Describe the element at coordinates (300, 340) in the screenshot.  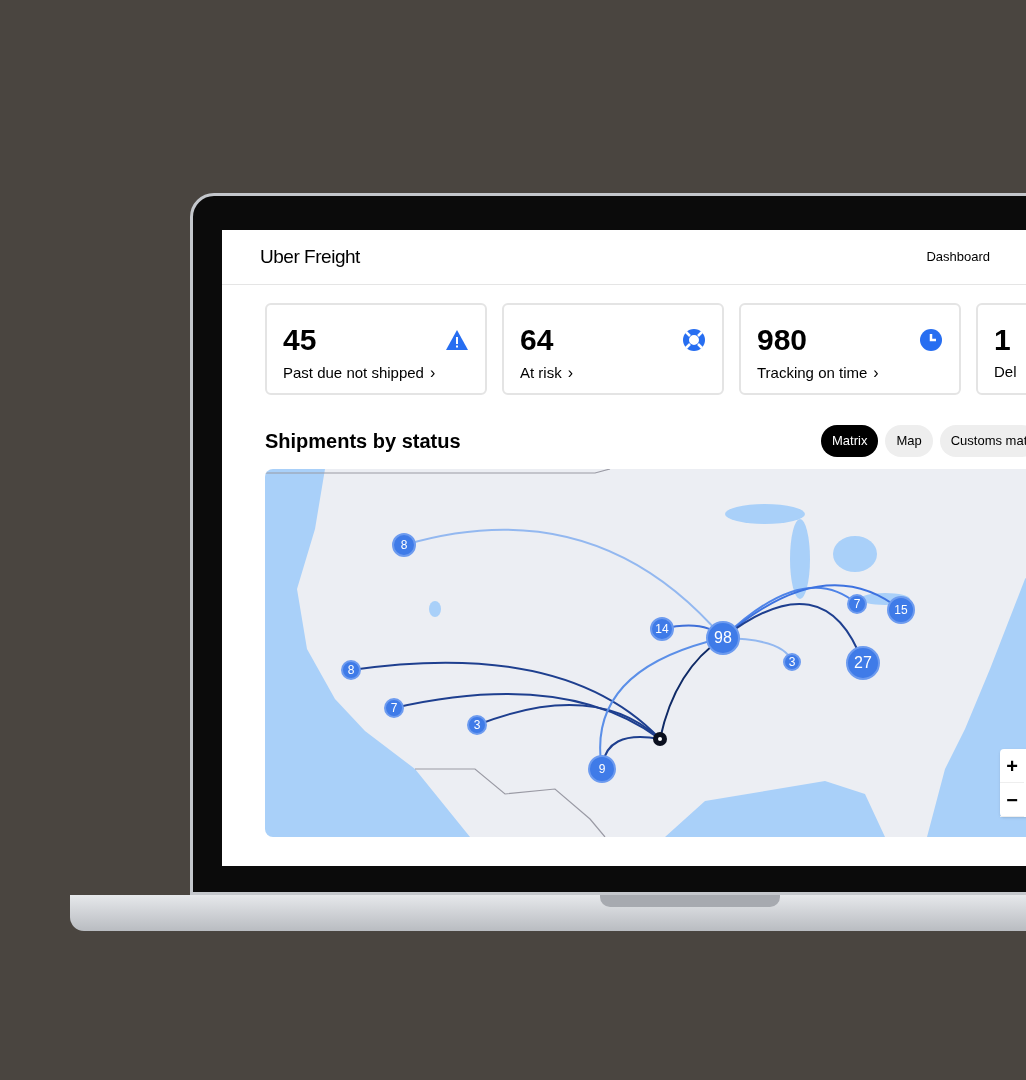
I see `stat-value: 45` at that location.